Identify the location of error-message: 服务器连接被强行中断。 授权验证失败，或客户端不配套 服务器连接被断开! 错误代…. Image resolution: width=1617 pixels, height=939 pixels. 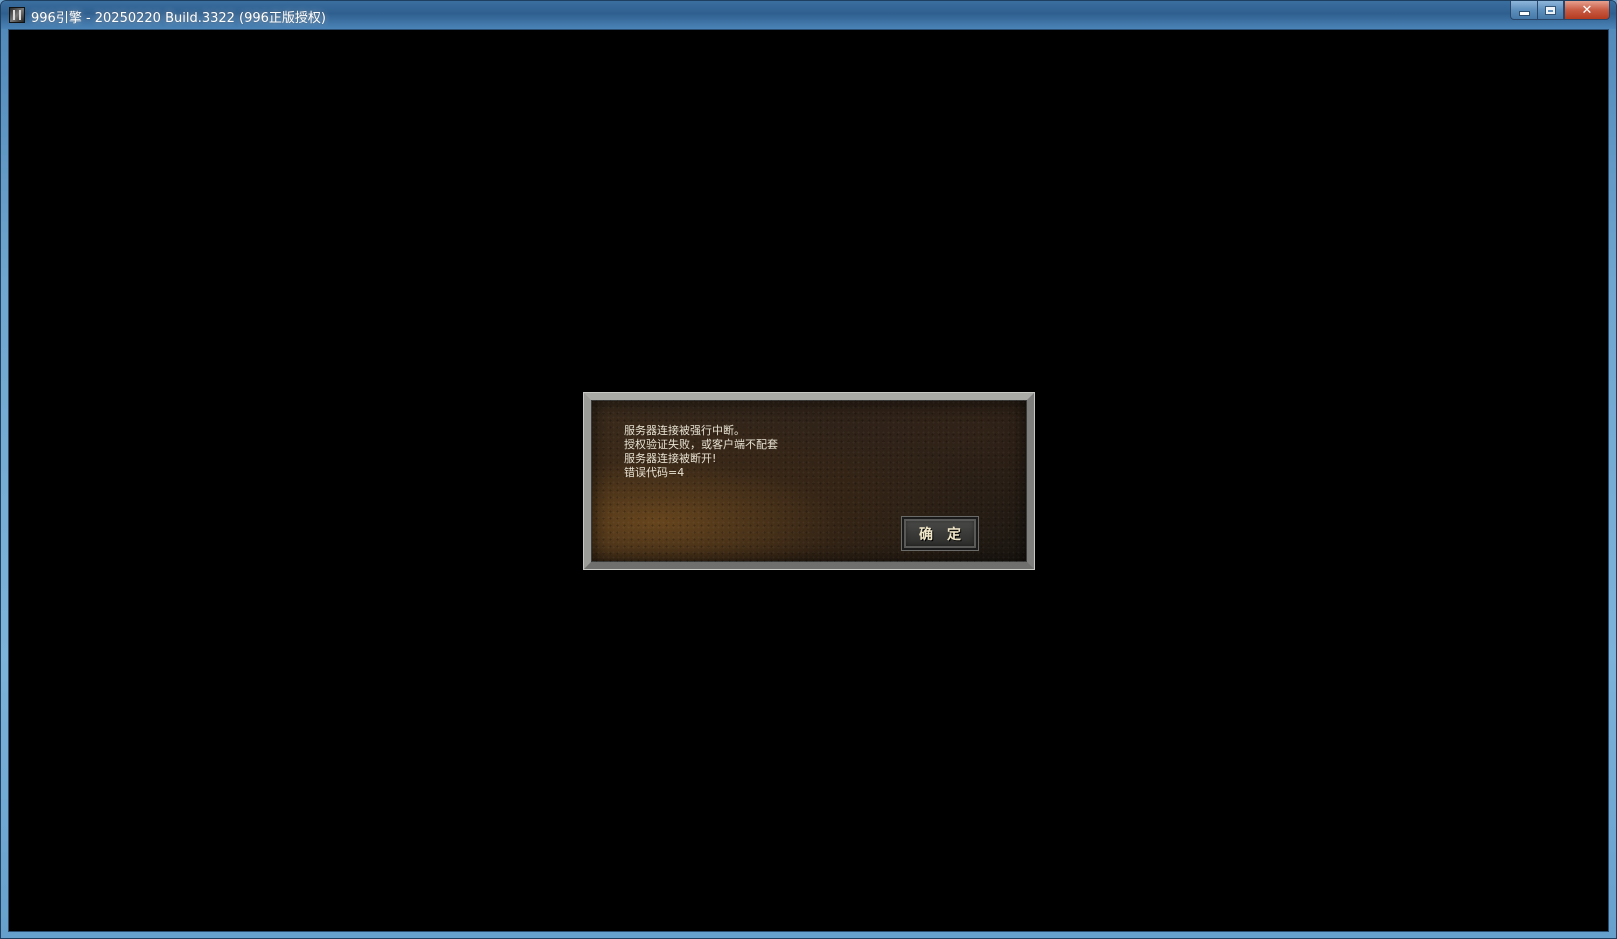
(701, 452).